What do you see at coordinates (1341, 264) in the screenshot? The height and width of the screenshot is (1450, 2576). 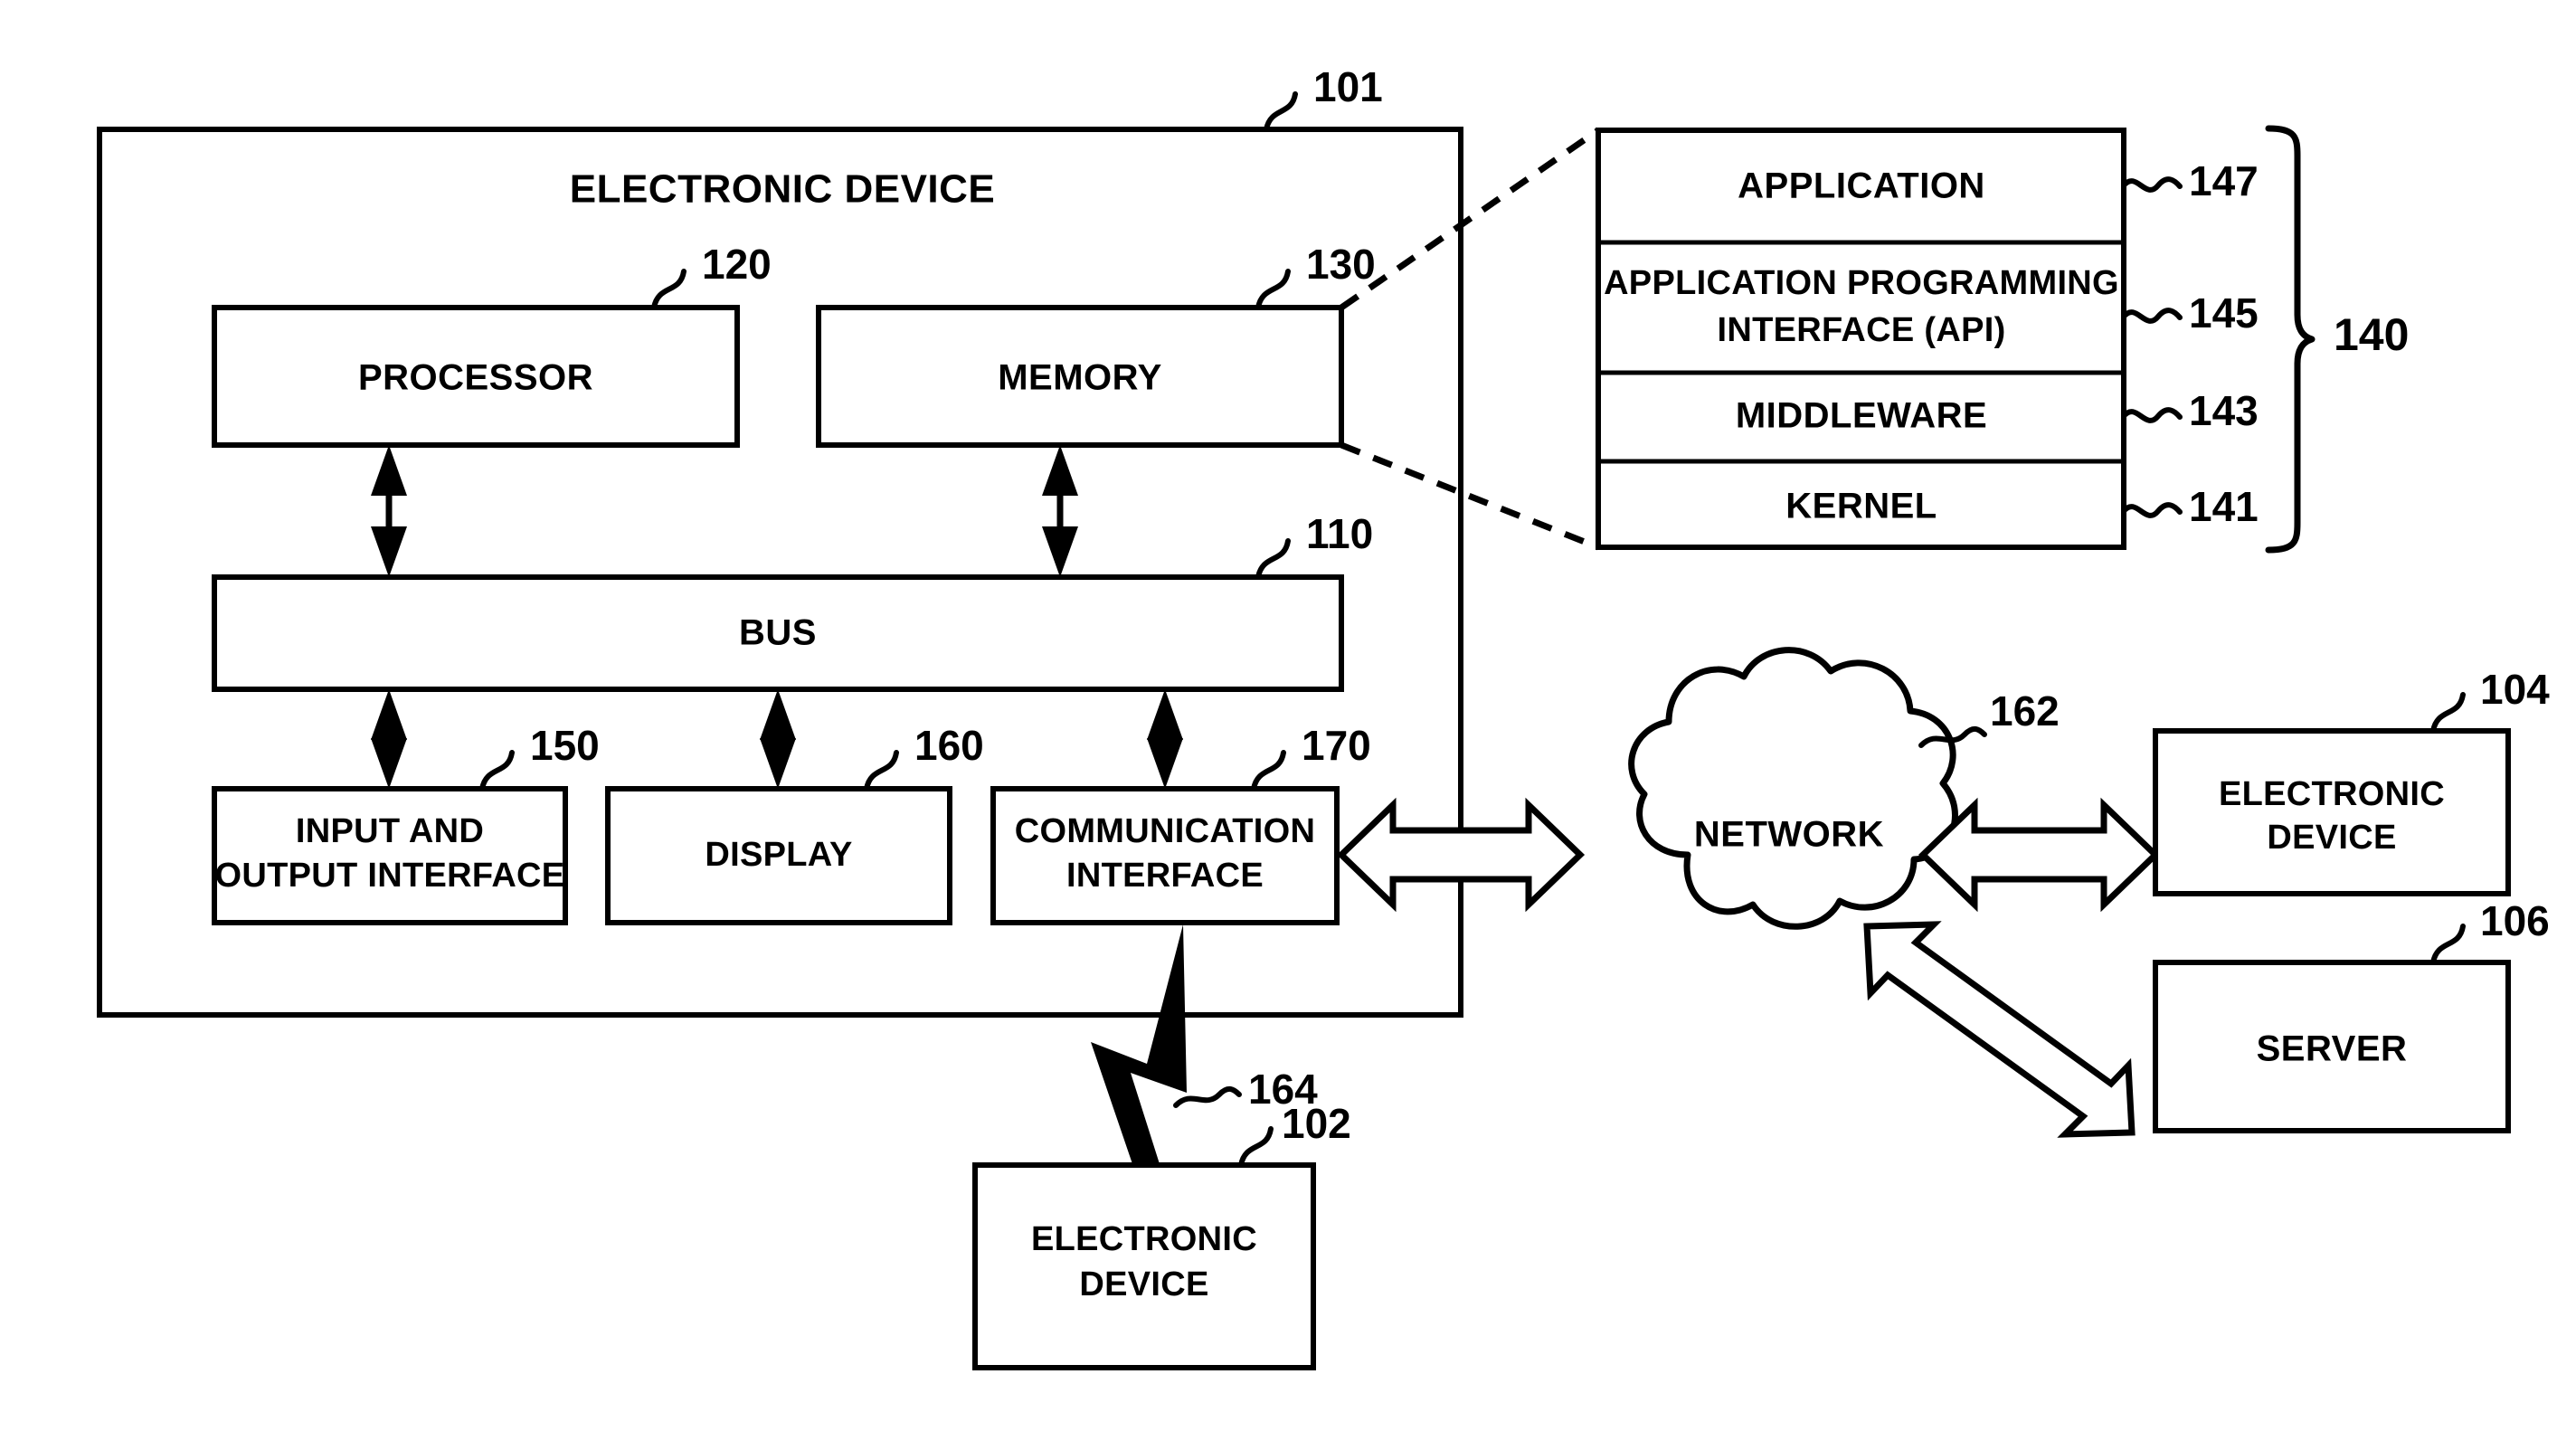 I see `ref-130: 130` at bounding box center [1341, 264].